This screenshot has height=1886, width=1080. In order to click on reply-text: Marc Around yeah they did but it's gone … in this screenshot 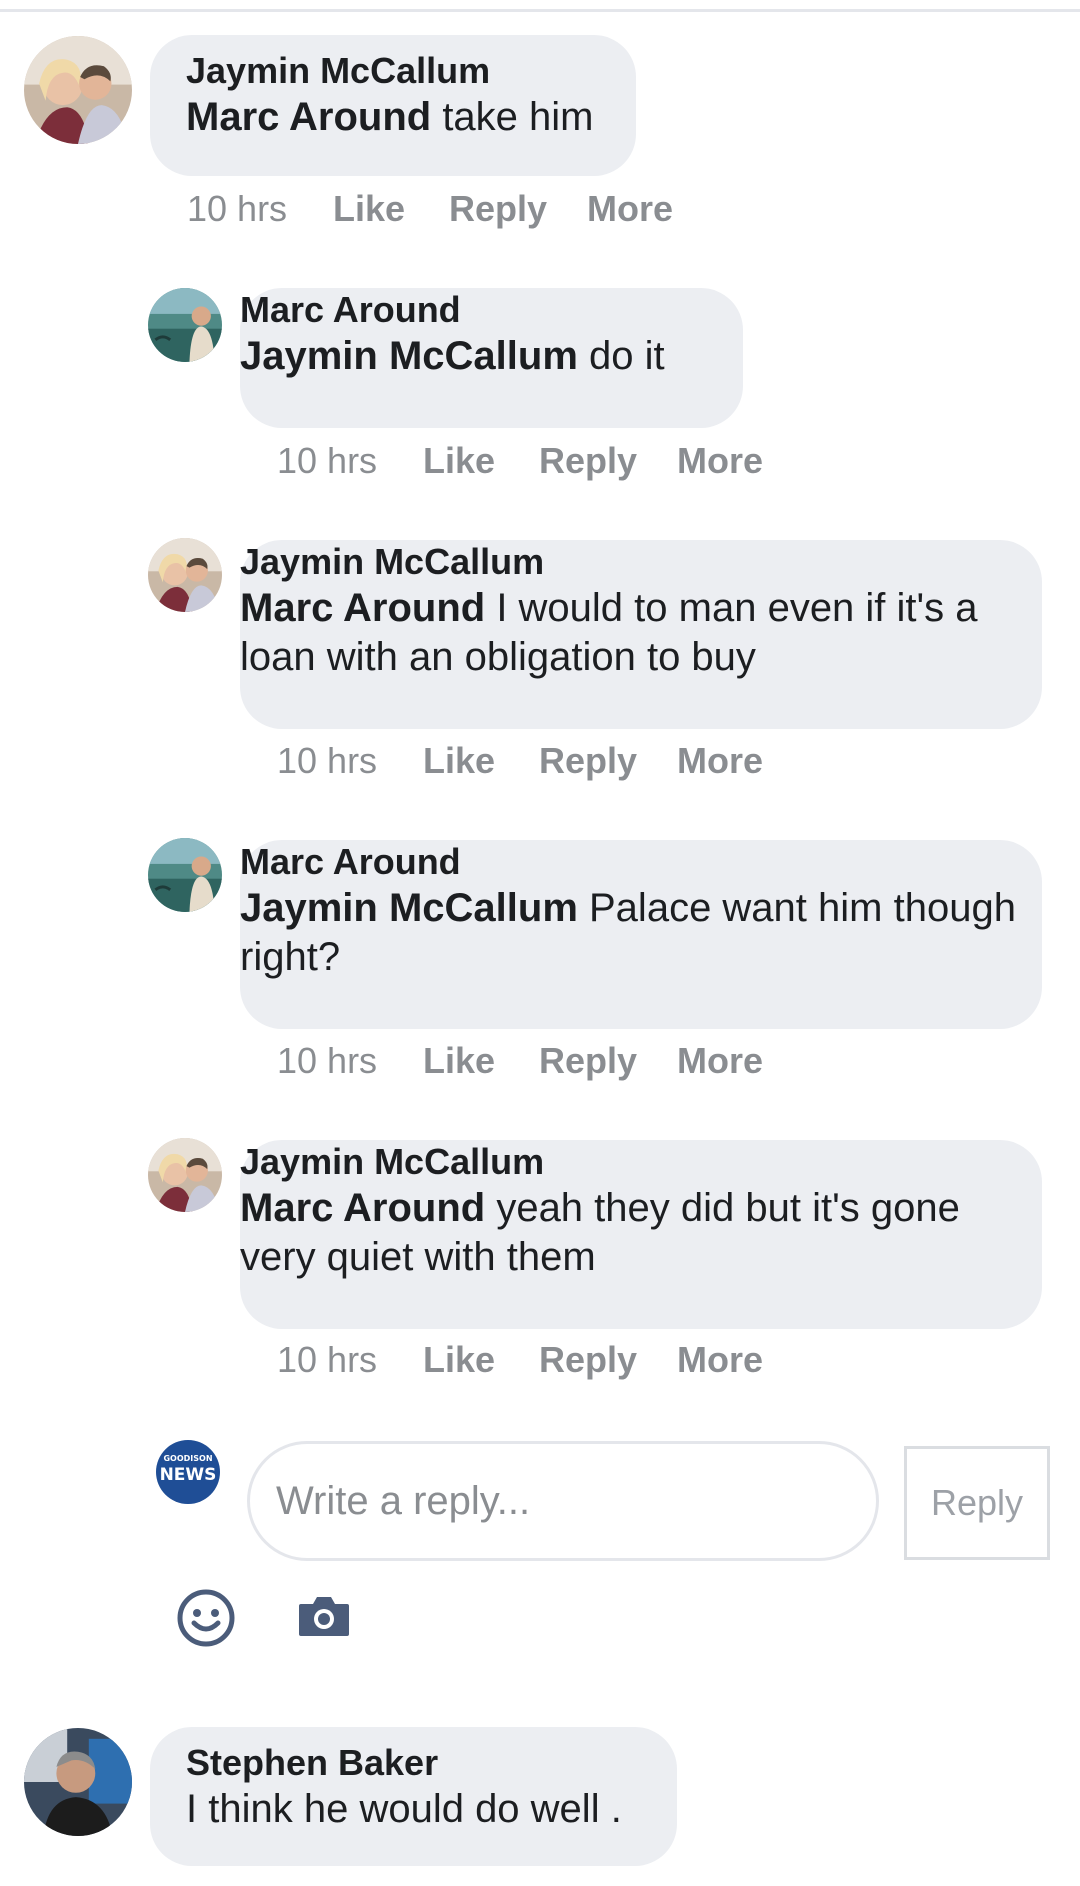, I will do `click(600, 1232)`.